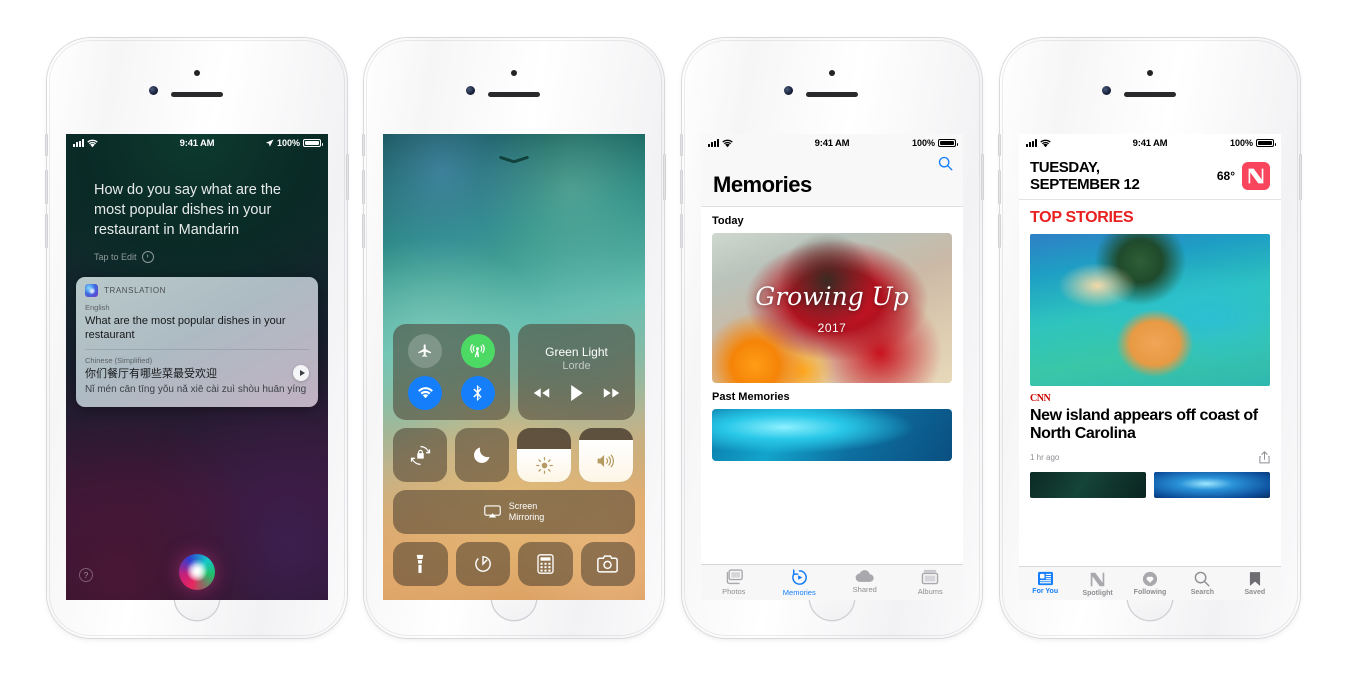 The image size is (1348, 675). I want to click on timer-icon, so click(482, 564).